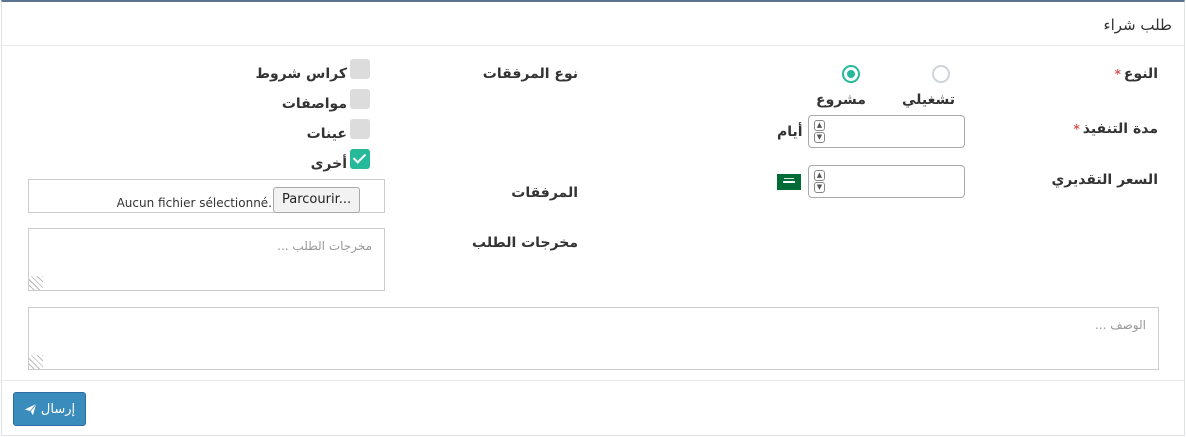  What do you see at coordinates (544, 193) in the screenshot?
I see `attachments-label: المرفقات` at bounding box center [544, 193].